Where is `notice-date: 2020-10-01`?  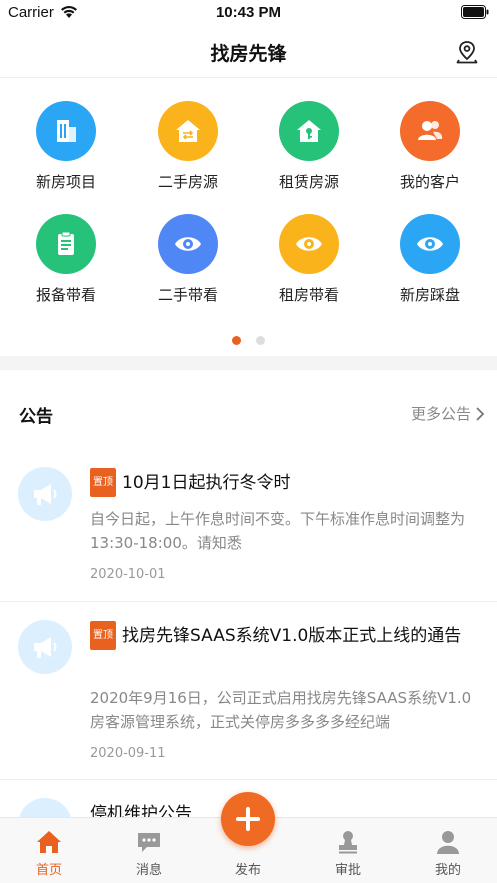 notice-date: 2020-10-01 is located at coordinates (128, 574).